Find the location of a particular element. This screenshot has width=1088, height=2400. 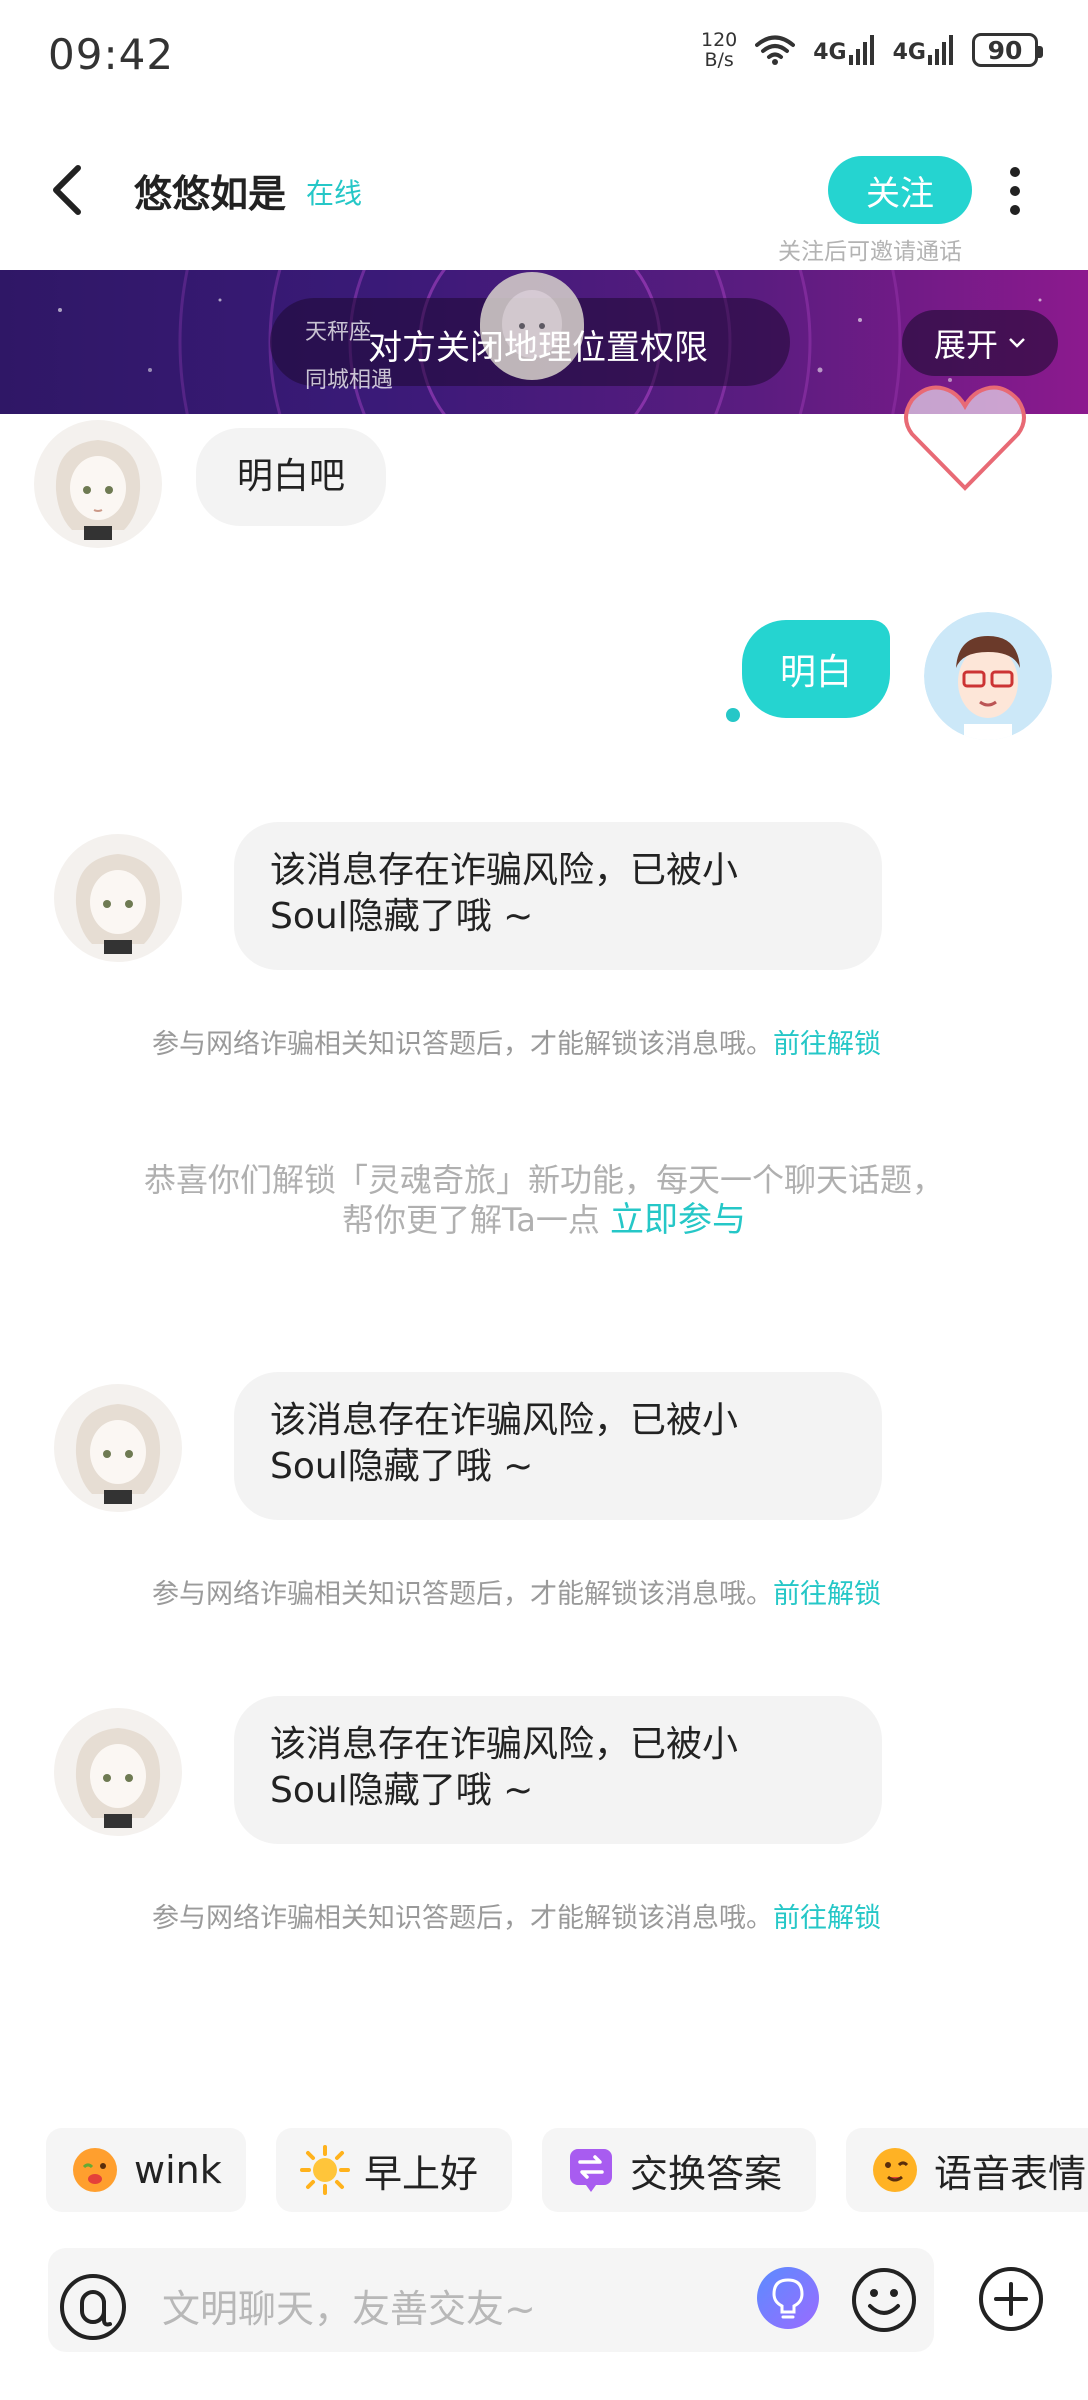

wink-emoji-icon is located at coordinates (95, 2170).